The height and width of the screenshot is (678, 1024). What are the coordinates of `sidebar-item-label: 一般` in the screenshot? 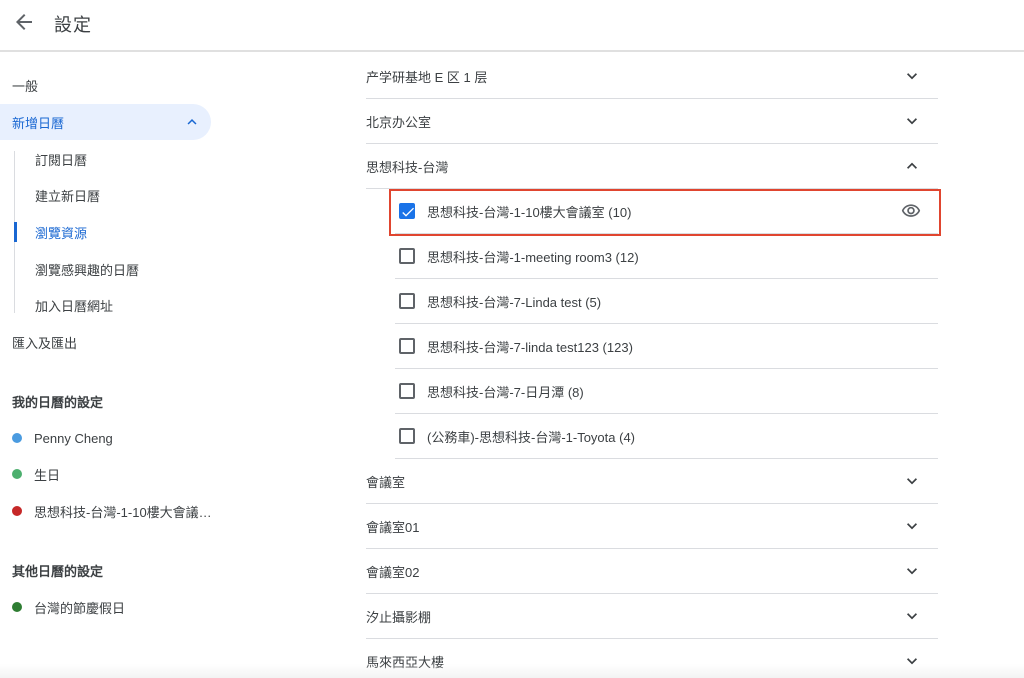 It's located at (25, 86).